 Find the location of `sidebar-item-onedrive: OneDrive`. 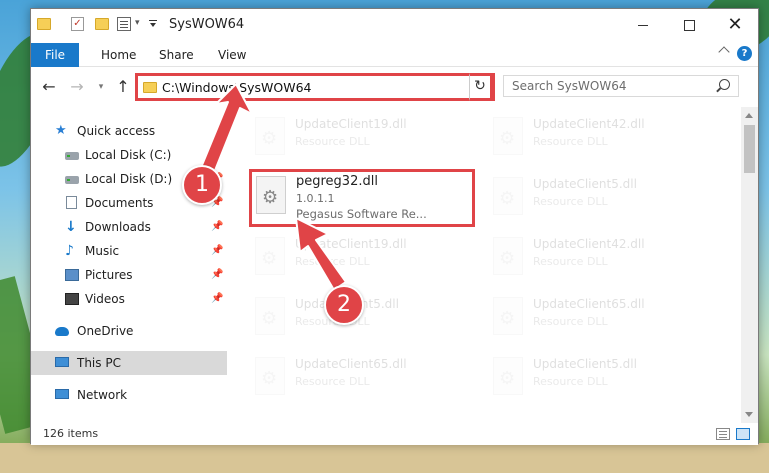

sidebar-item-onedrive: OneDrive is located at coordinates (129, 331).